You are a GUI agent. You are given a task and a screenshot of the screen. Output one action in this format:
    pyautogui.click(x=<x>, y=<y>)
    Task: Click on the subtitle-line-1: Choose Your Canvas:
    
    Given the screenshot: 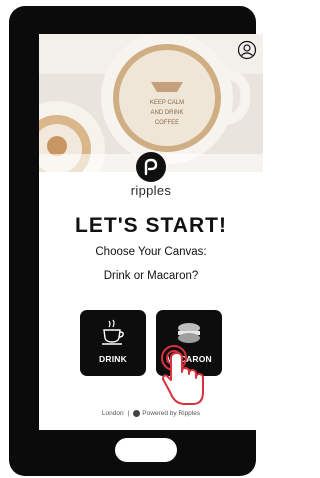 What is the action you would take?
    pyautogui.click(x=151, y=252)
    